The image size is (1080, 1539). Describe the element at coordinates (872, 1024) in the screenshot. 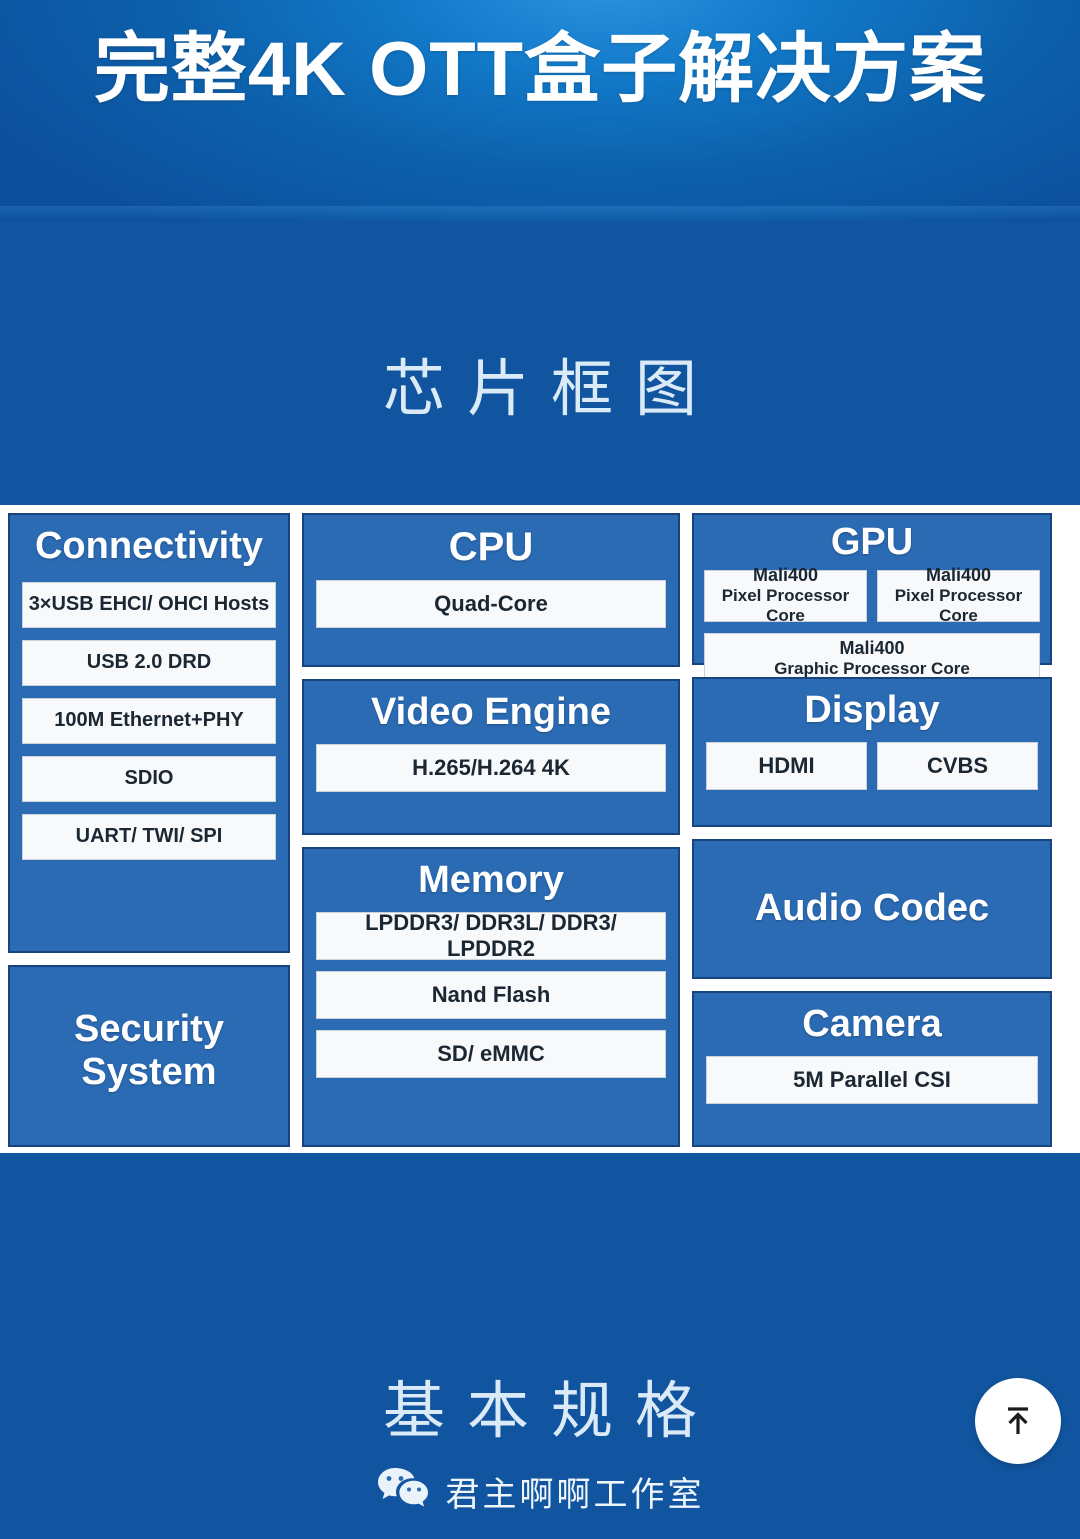

I see `block-title-camera: Camera` at that location.